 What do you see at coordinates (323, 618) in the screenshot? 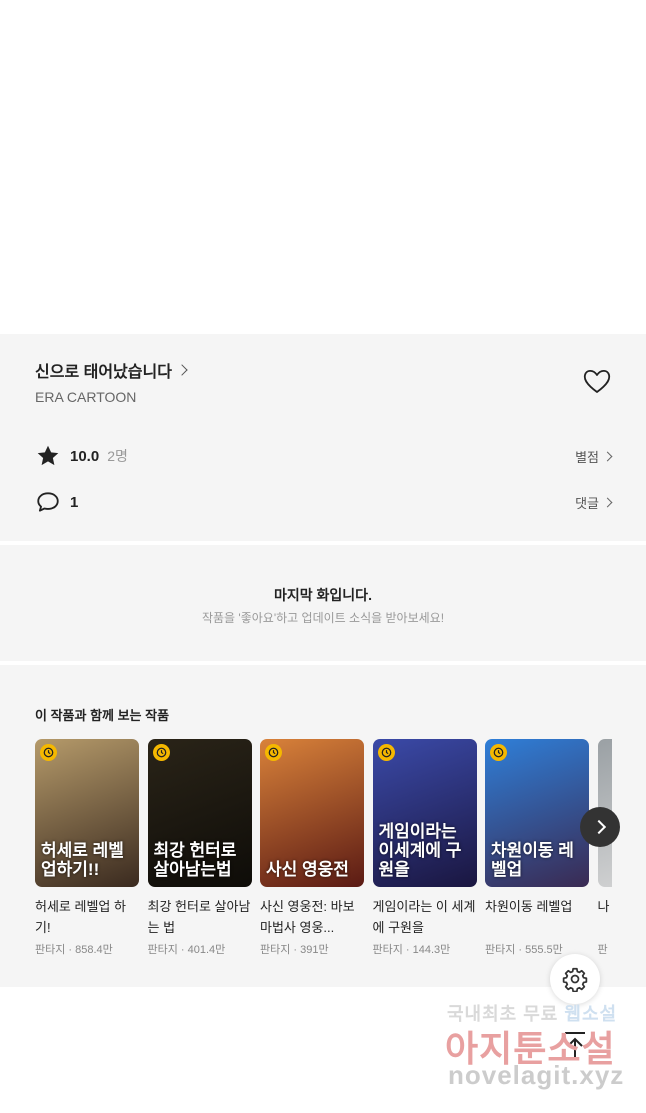
I see `last-episode-subtitle: 작품을 '좋아요'하고 업데이트 소식을 받아보세요!` at bounding box center [323, 618].